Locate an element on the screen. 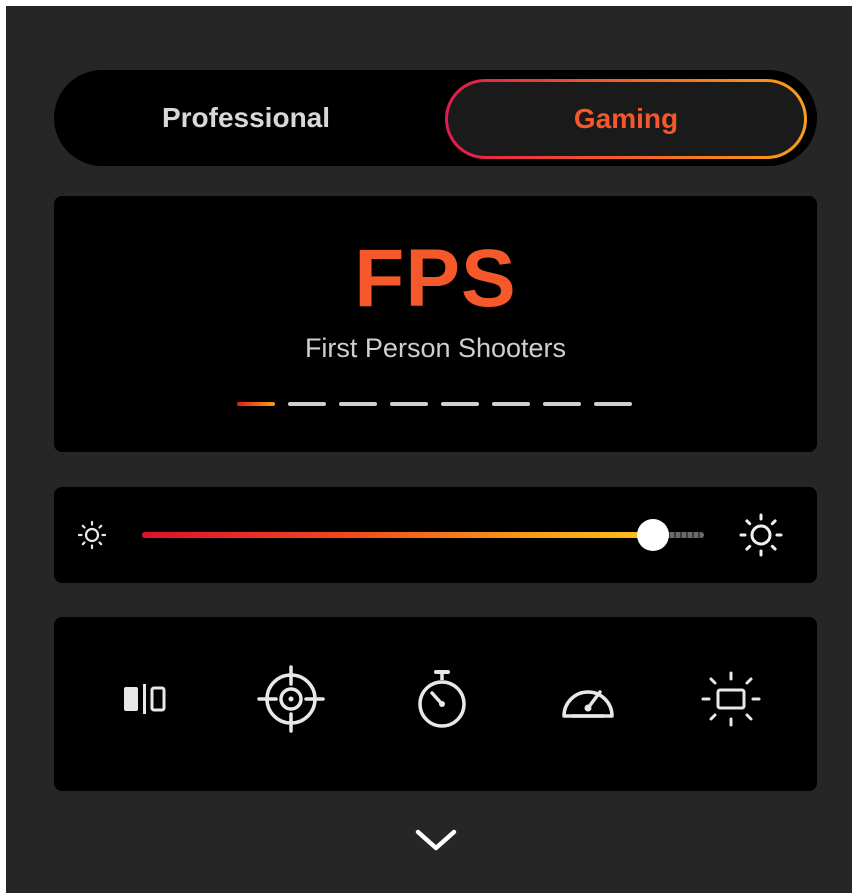 Image resolution: width=852 pixels, height=893 pixels. profile-title: FPS is located at coordinates (435, 278).